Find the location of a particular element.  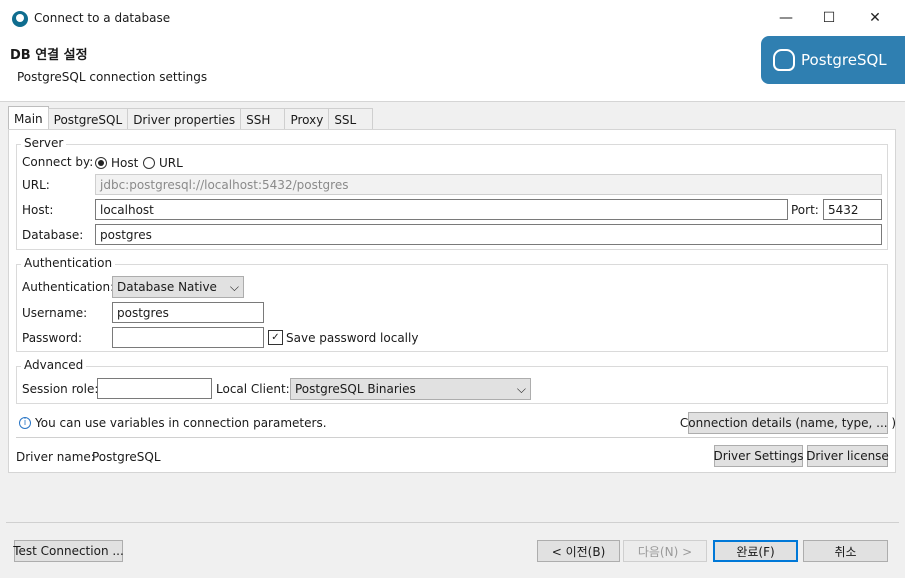

save-password-label: Save password locally is located at coordinates (352, 337).